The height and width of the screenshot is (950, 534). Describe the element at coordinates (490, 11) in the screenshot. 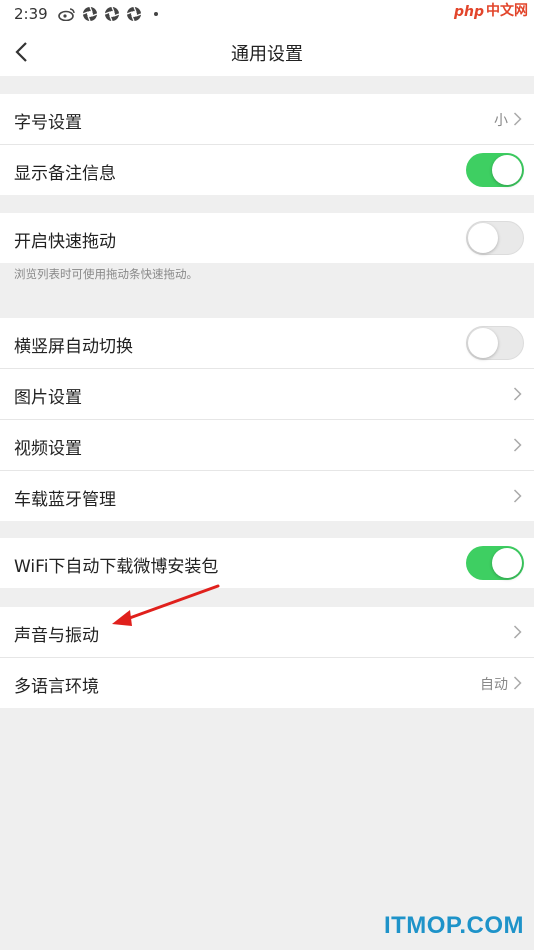

I see `php-watermark: php 中文网` at that location.